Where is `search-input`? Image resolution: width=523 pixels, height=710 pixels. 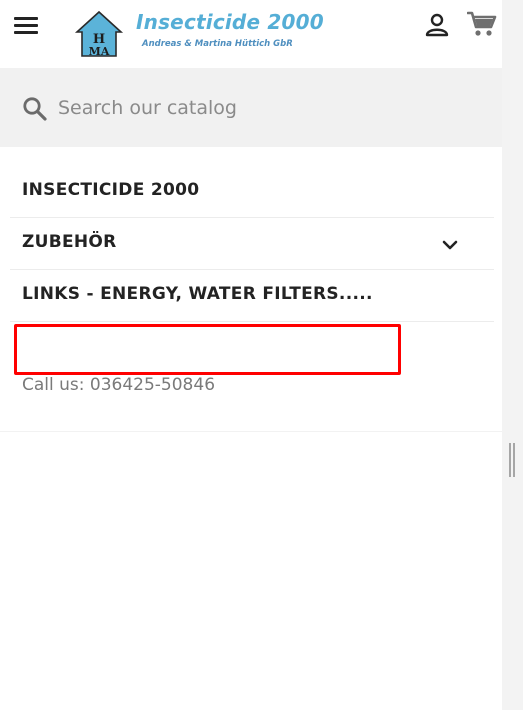 search-input is located at coordinates (268, 108).